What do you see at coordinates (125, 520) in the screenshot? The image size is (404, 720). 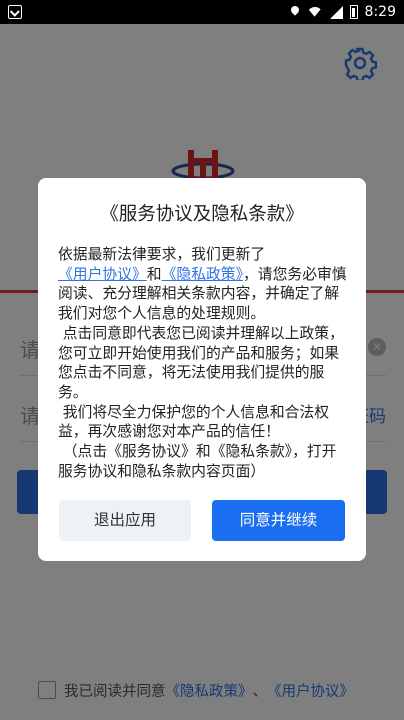 I see `exit-app-button: 退出应用` at bounding box center [125, 520].